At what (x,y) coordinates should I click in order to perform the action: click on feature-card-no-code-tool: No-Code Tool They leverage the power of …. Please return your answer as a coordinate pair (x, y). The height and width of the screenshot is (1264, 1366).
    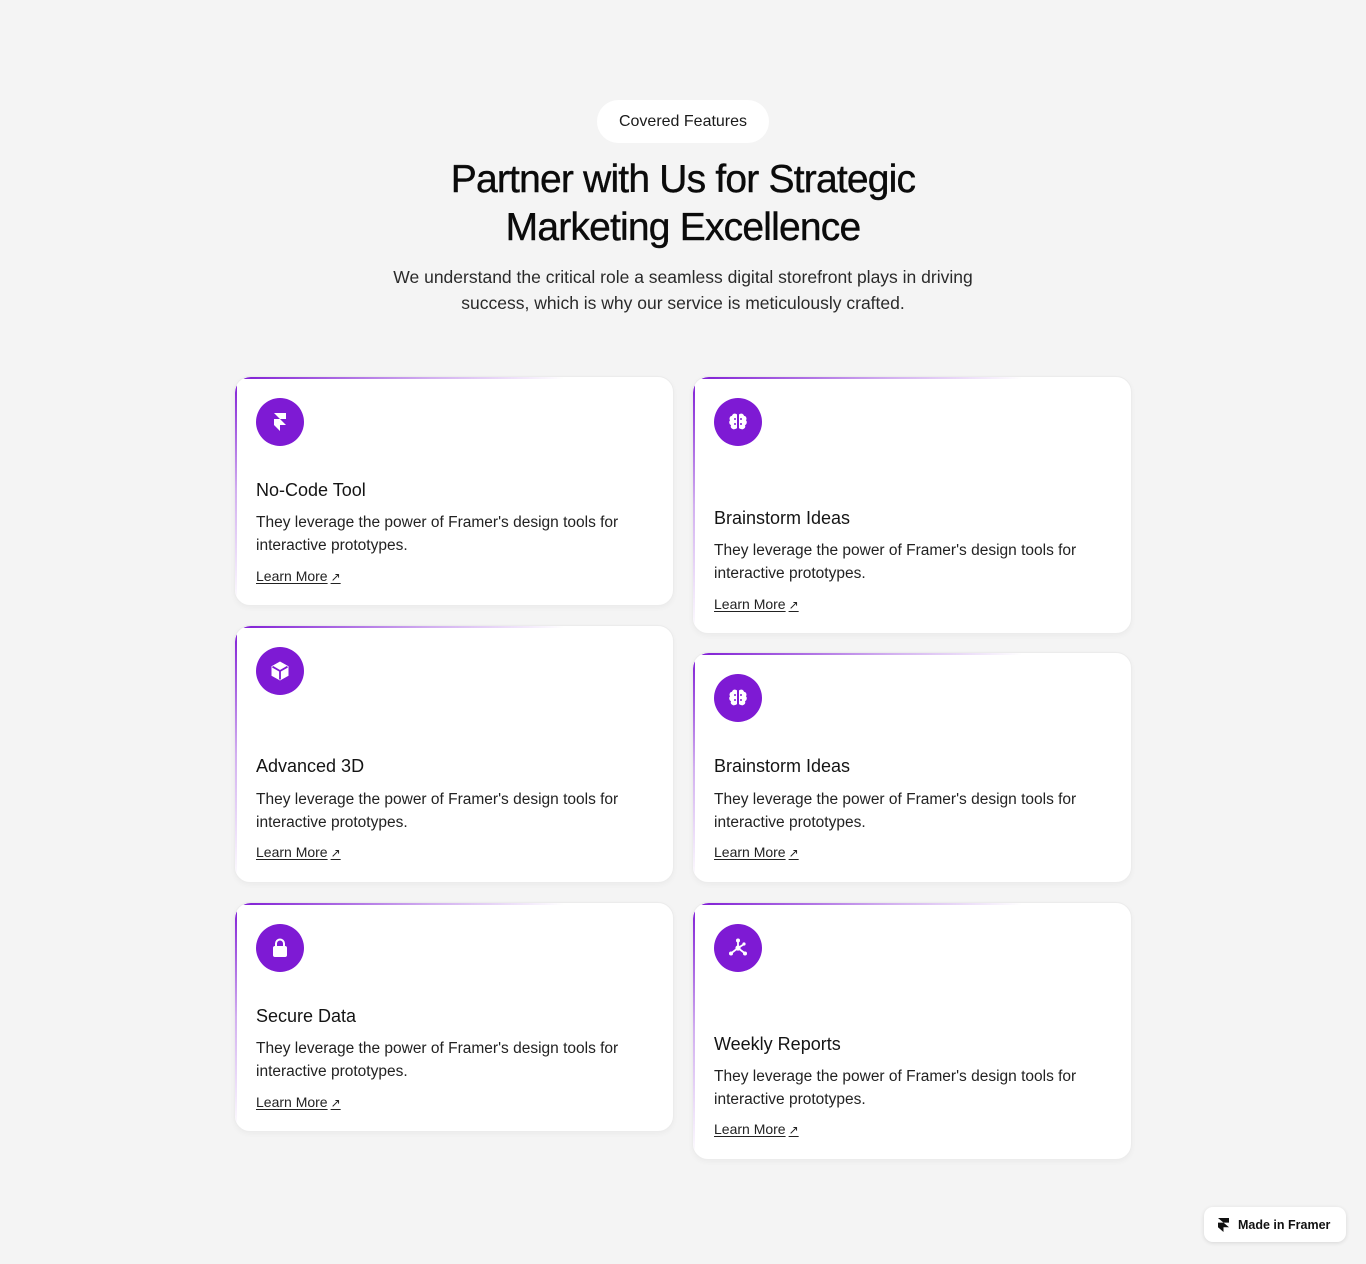
    Looking at the image, I should click on (454, 491).